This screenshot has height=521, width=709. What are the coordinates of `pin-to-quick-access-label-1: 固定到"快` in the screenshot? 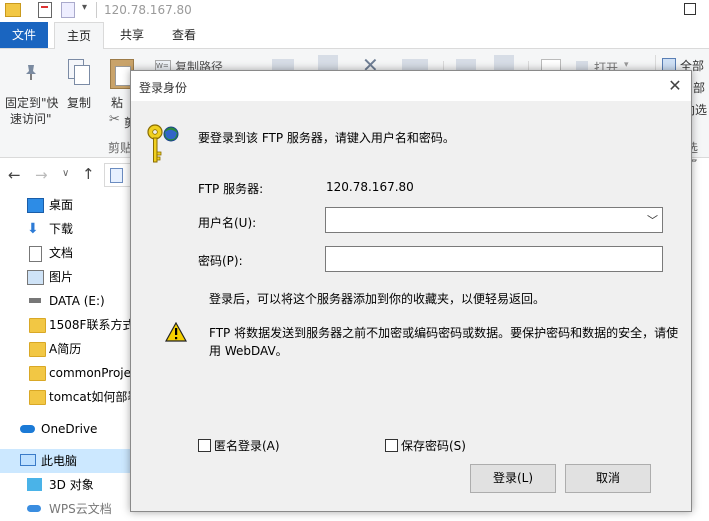 It's located at (32, 102).